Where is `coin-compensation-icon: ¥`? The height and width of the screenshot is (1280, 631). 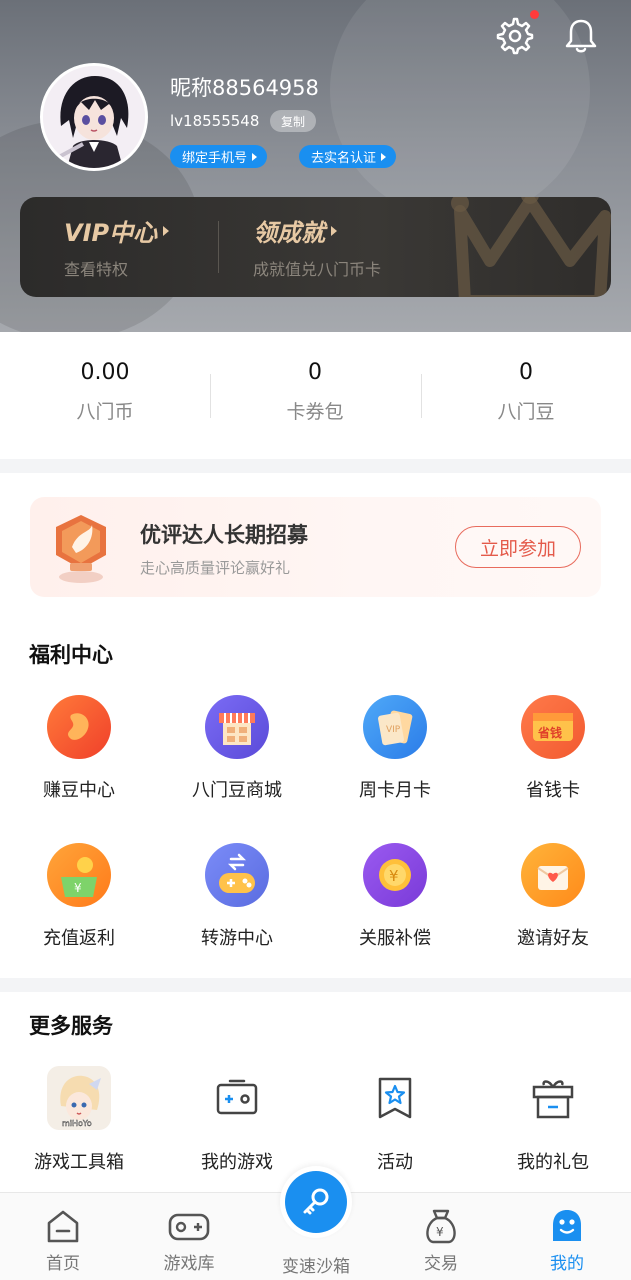
coin-compensation-icon: ¥ is located at coordinates (395, 875).